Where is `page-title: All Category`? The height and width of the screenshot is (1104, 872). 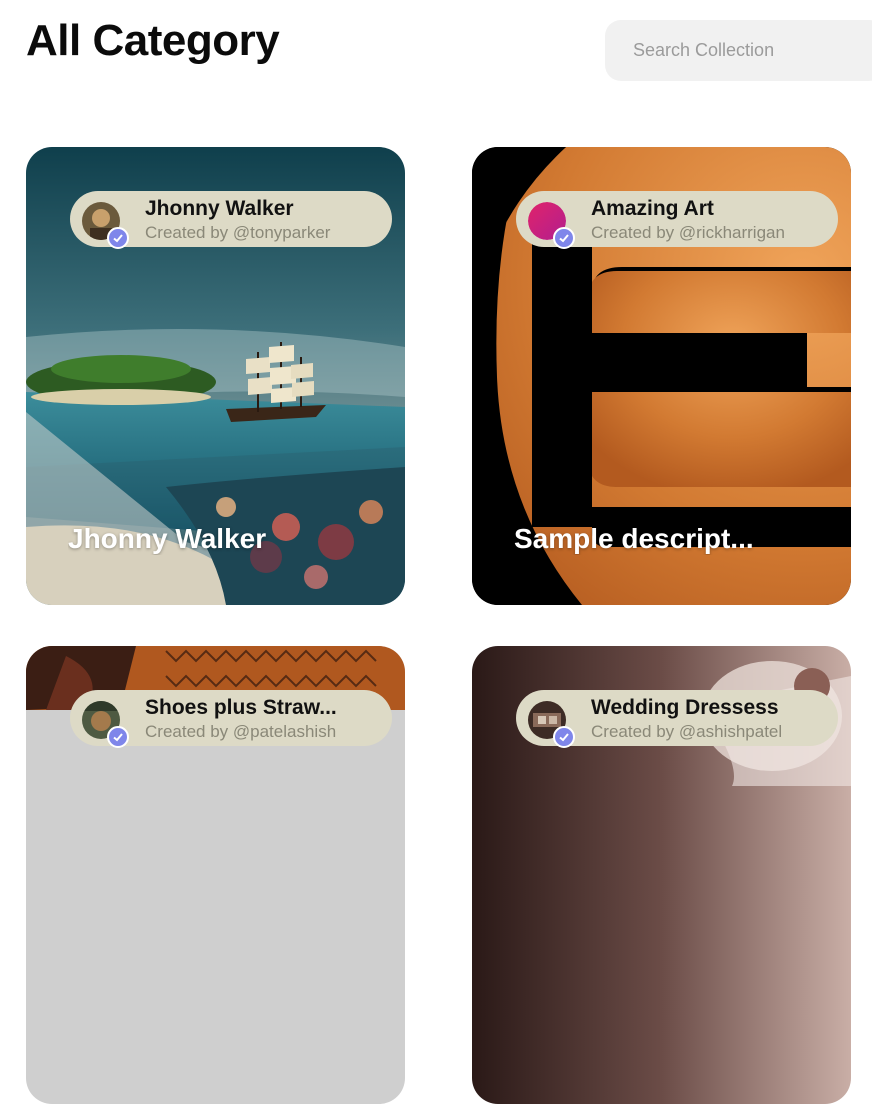 page-title: All Category is located at coordinates (153, 40).